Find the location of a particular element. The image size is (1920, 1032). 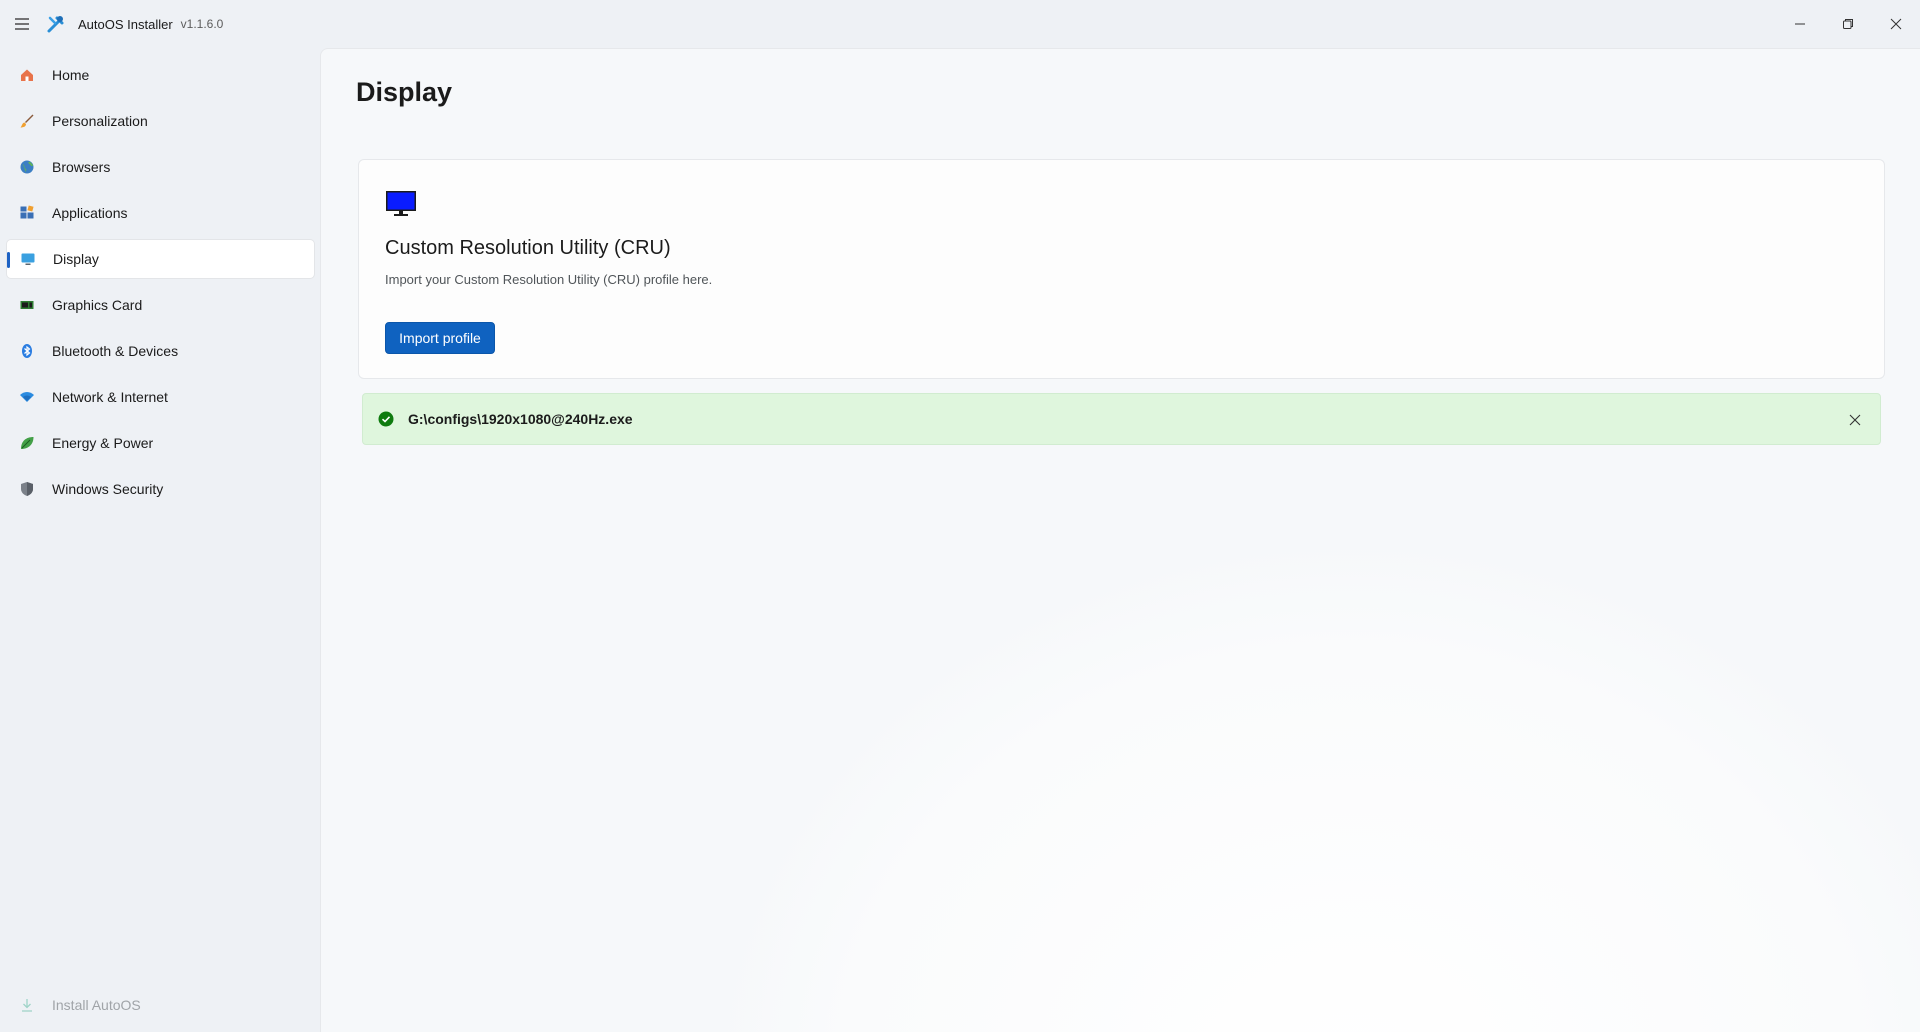

globe-icon is located at coordinates (27, 167).